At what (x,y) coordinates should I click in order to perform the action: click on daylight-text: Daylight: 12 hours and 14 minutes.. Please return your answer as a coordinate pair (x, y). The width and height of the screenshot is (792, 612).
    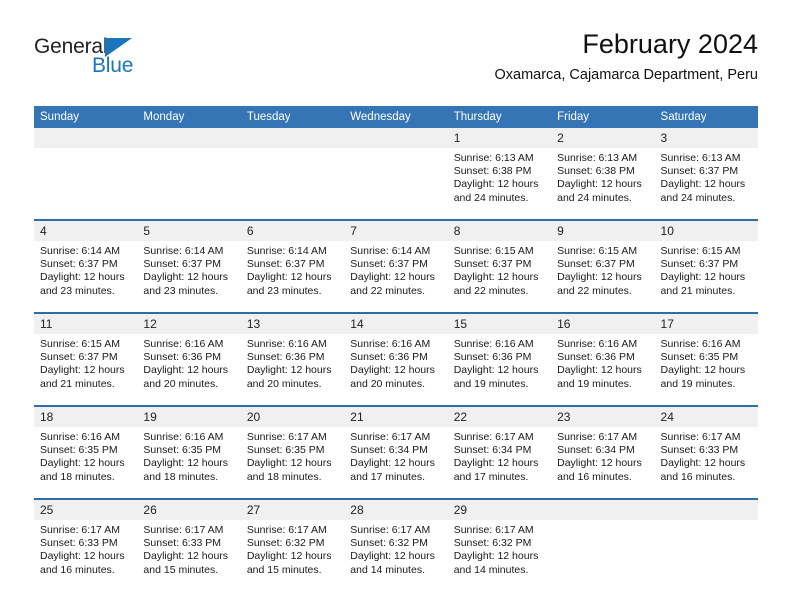
    Looking at the image, I should click on (392, 563).